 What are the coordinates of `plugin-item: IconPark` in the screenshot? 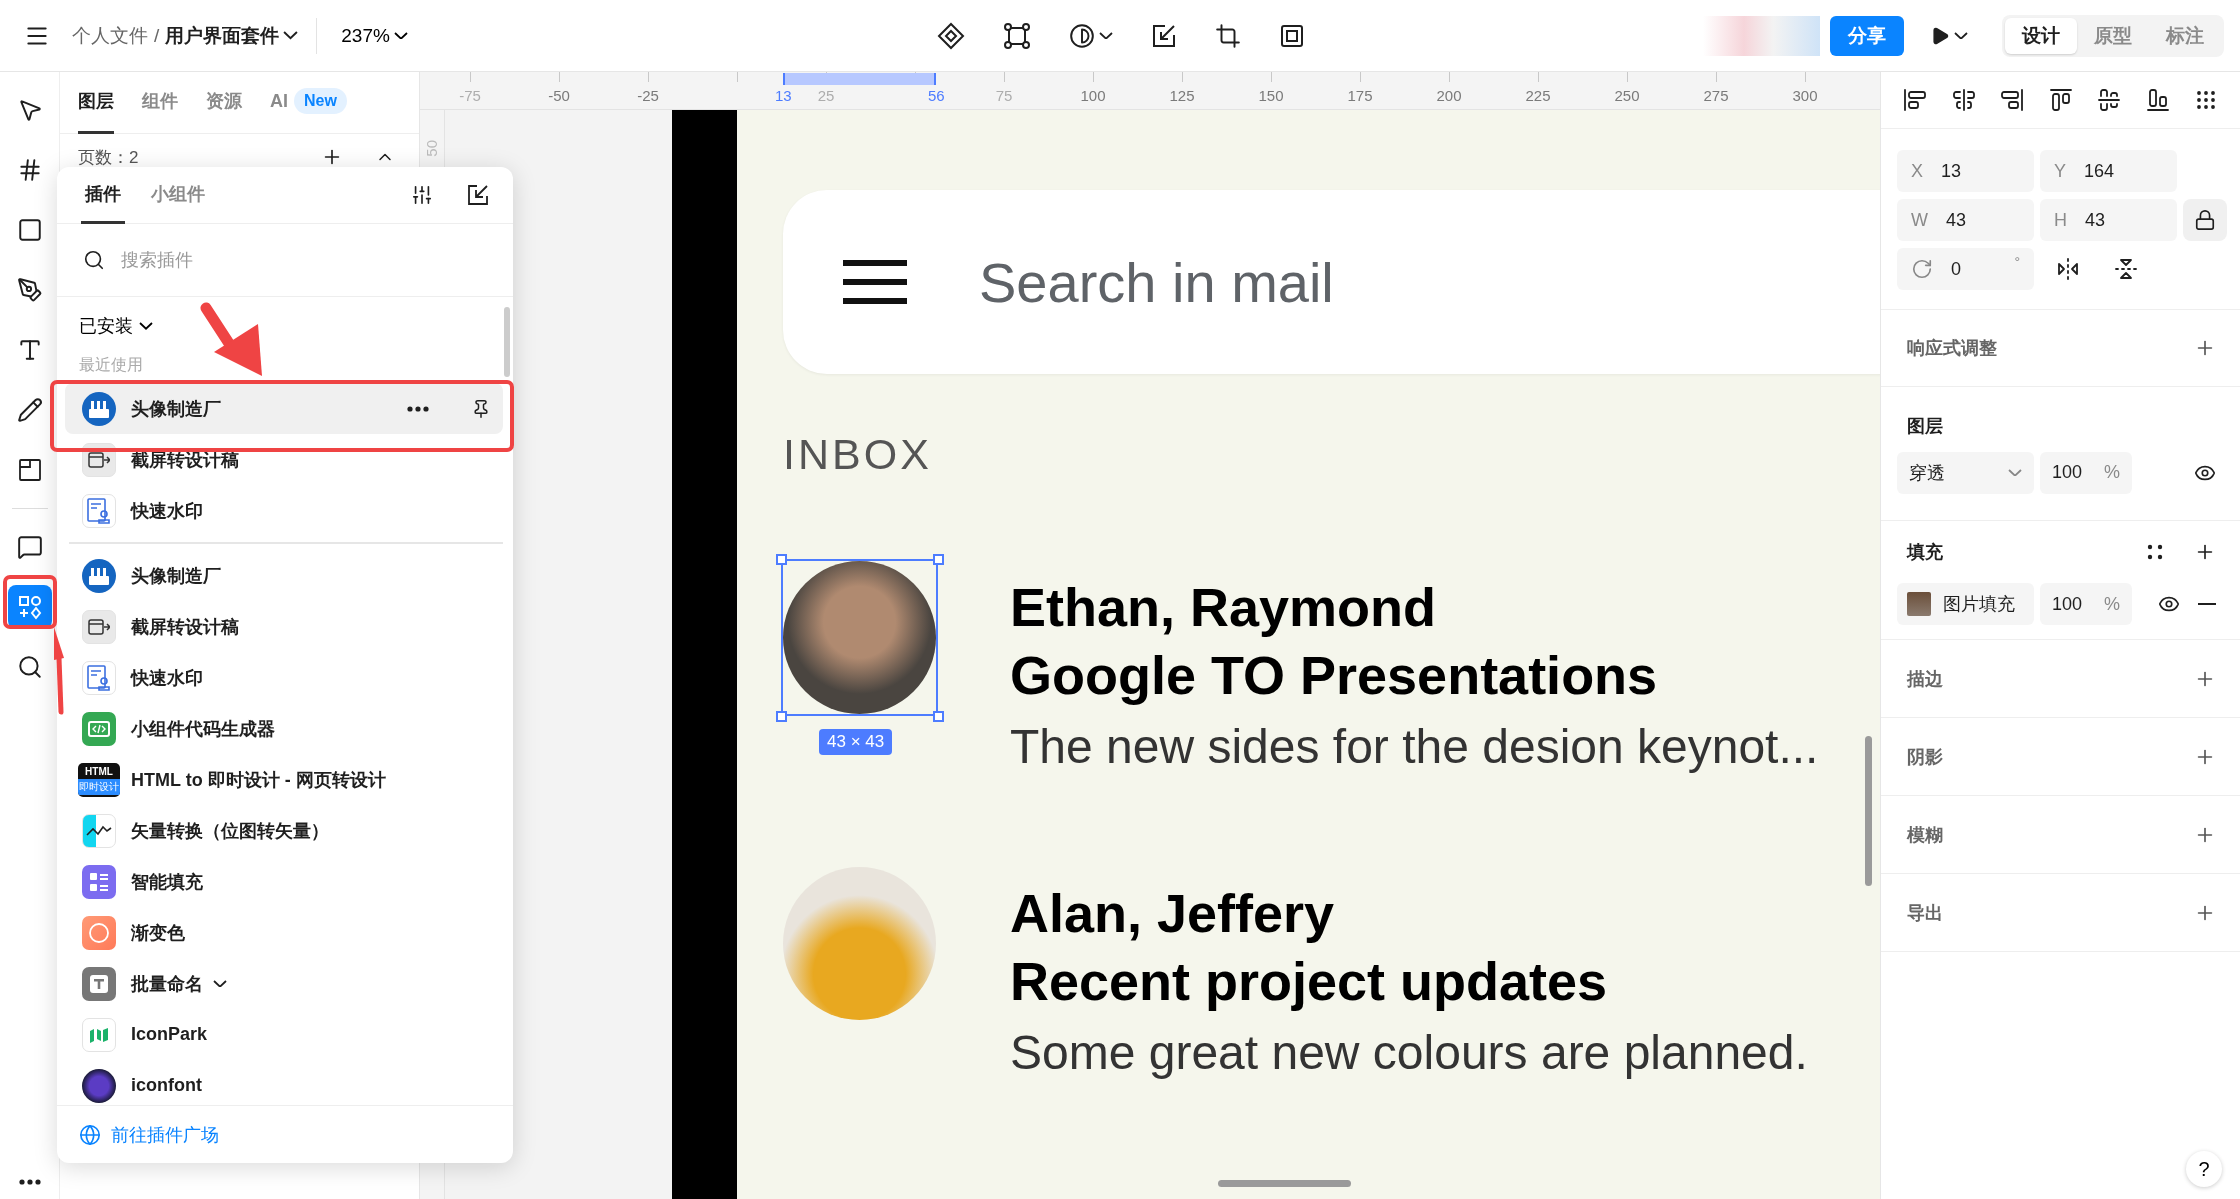 It's located at (284, 1034).